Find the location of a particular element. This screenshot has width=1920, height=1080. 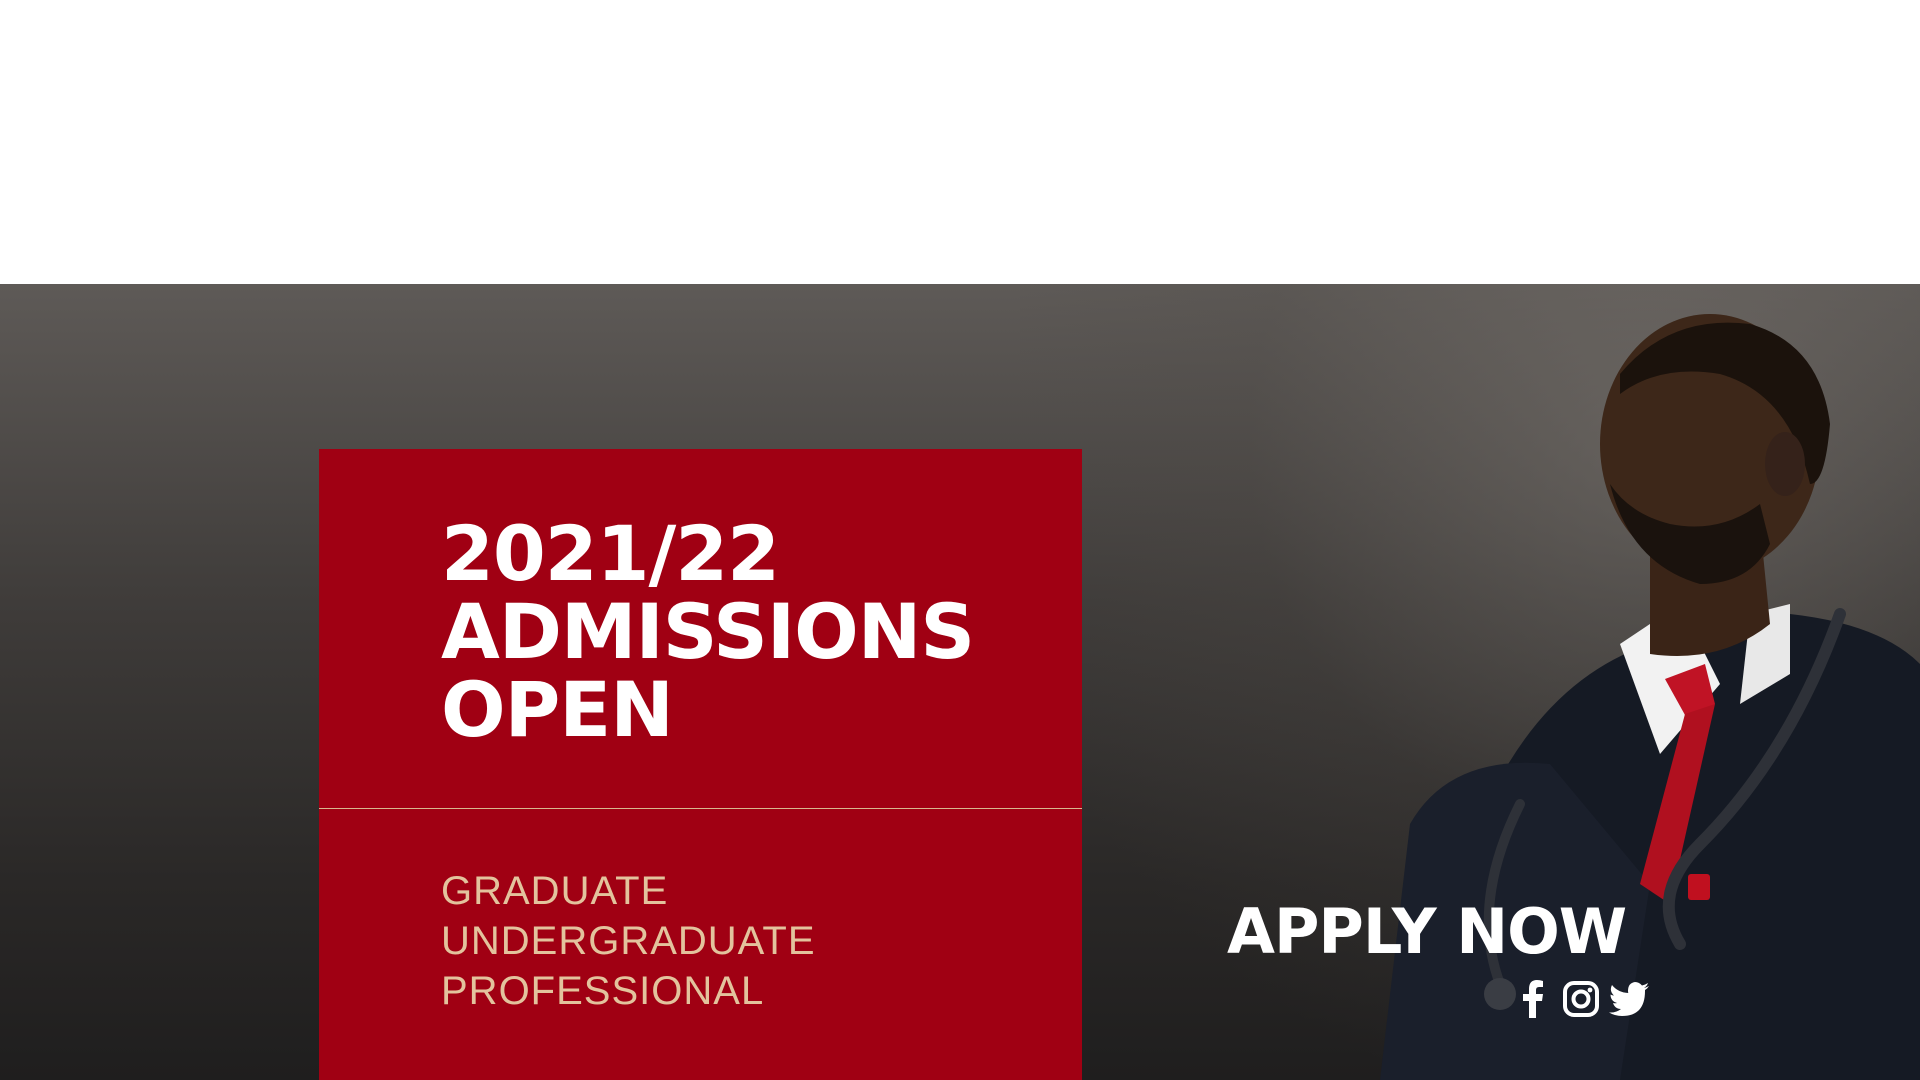

social-links is located at coordinates (1581, 999).